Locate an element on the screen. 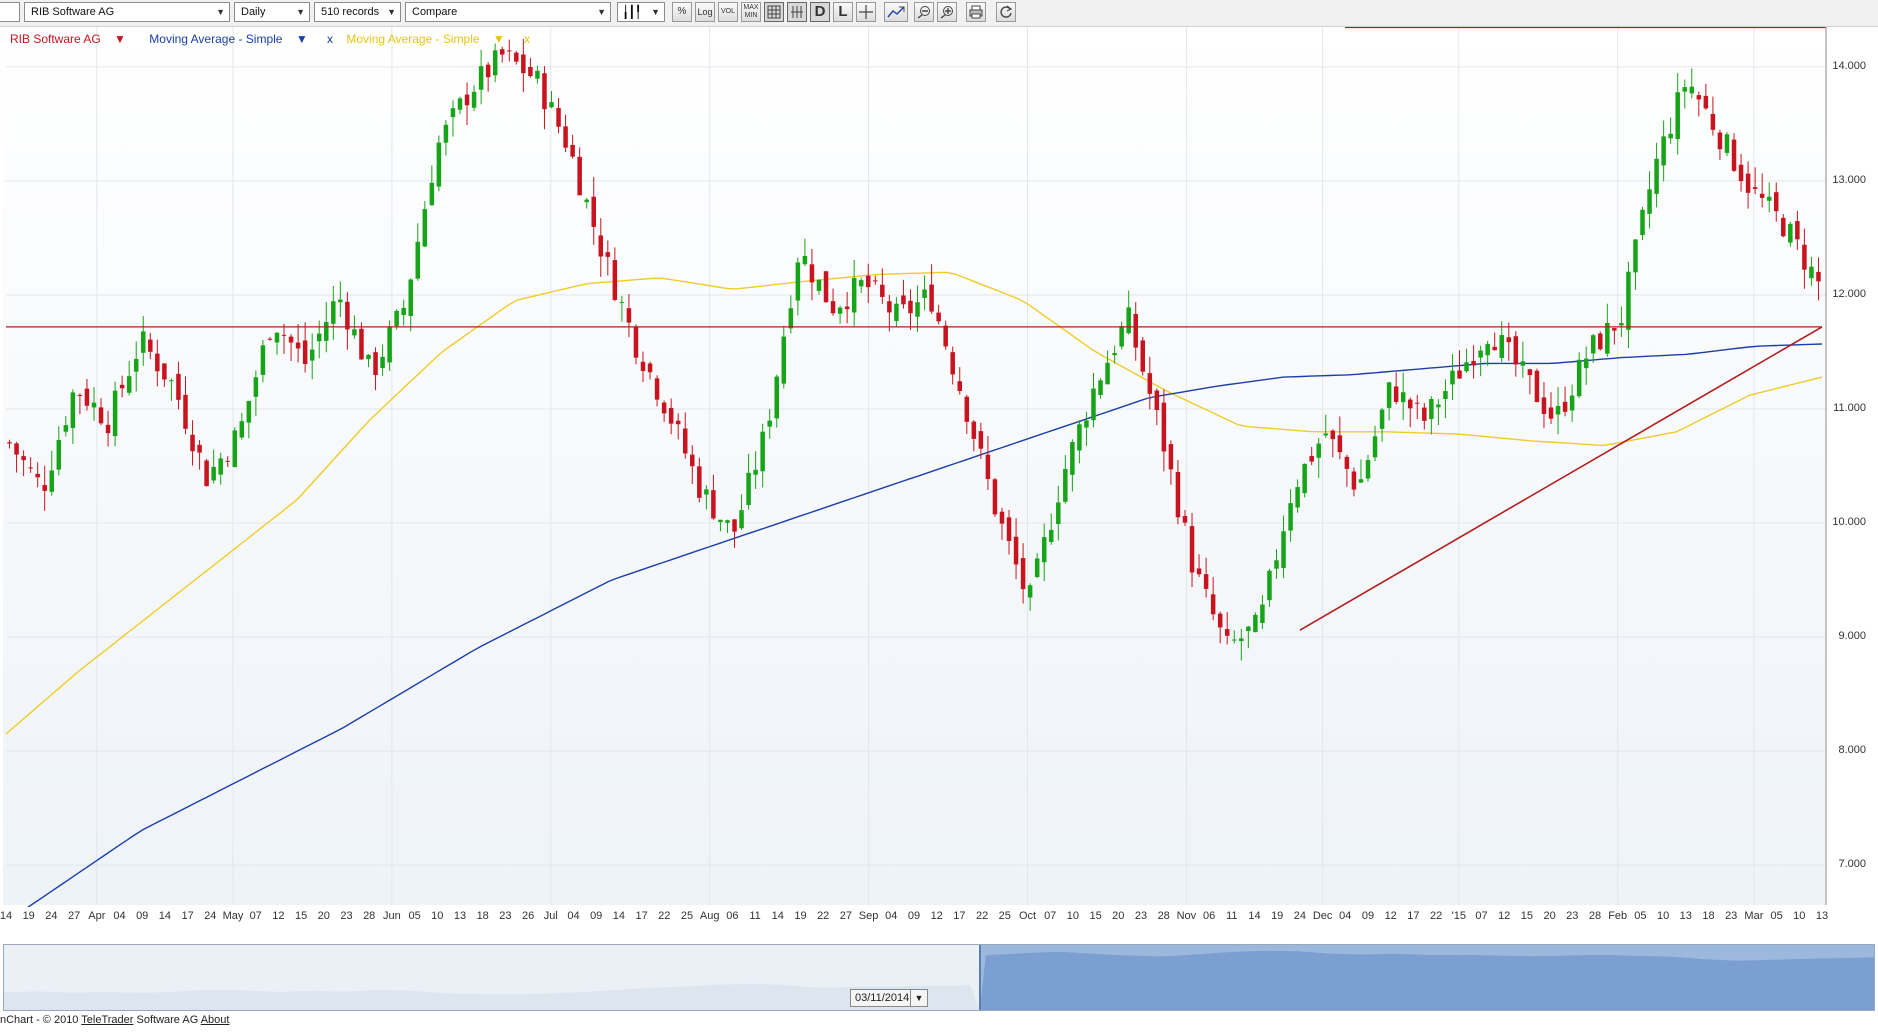 The height and width of the screenshot is (1032, 1878). navigator-date-value: 03/11/2014 is located at coordinates (882, 998).